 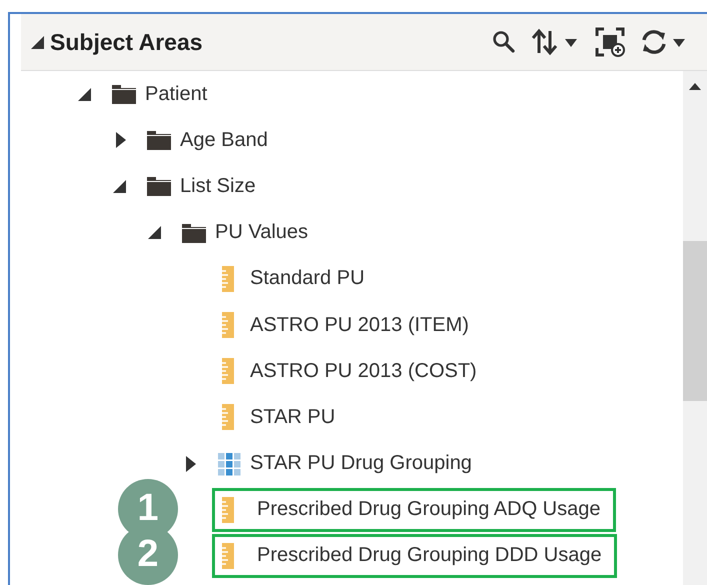 I want to click on add-selection-icon, so click(x=610, y=42).